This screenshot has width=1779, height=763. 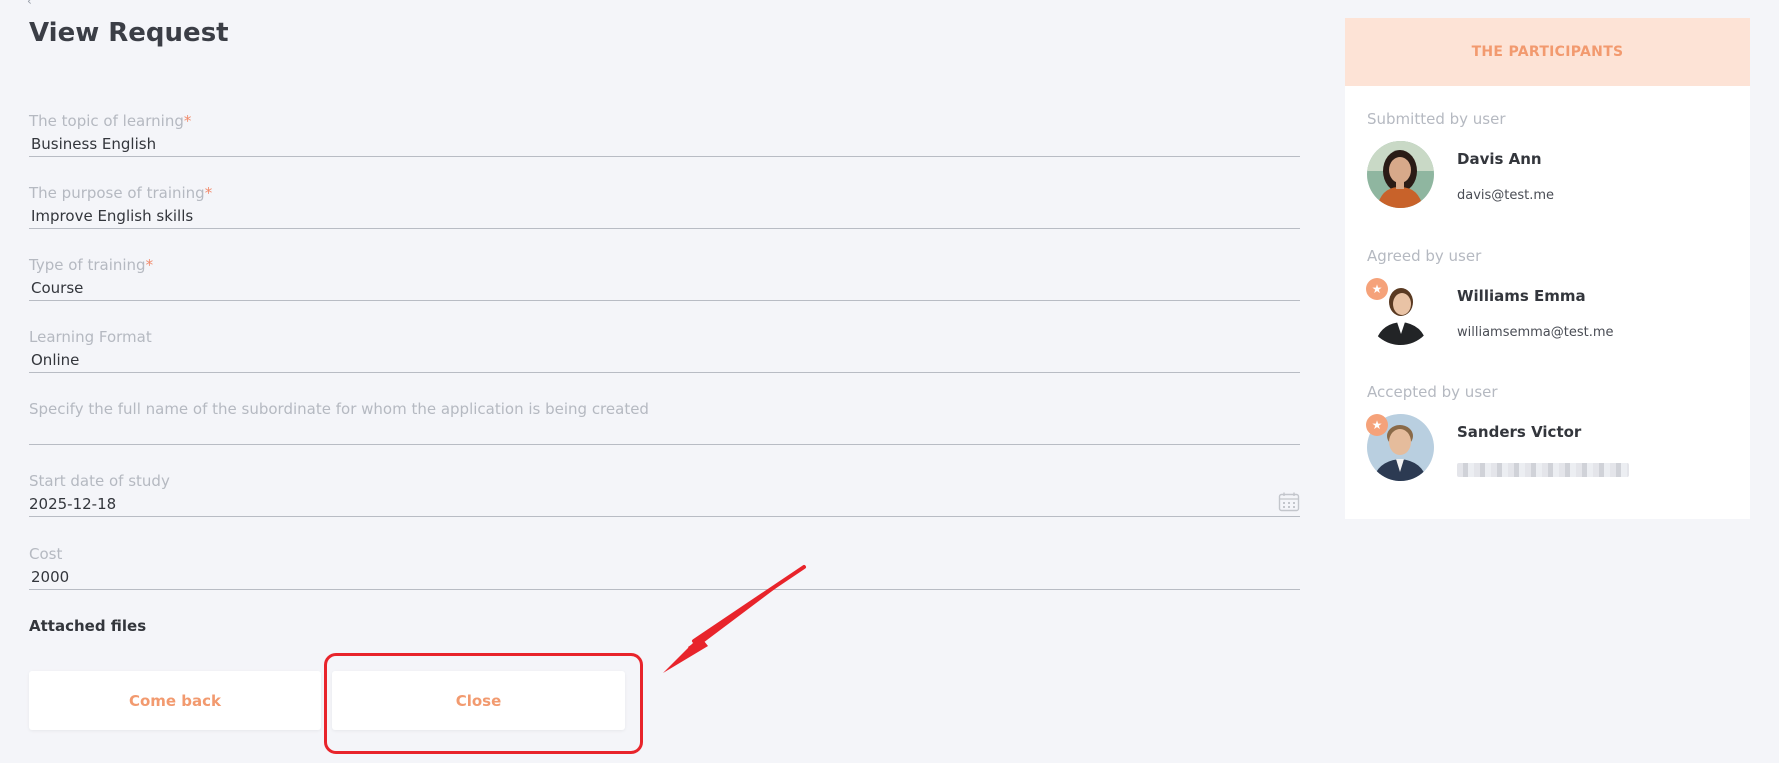 I want to click on learning-format-label: Learning Format, so click(x=90, y=337).